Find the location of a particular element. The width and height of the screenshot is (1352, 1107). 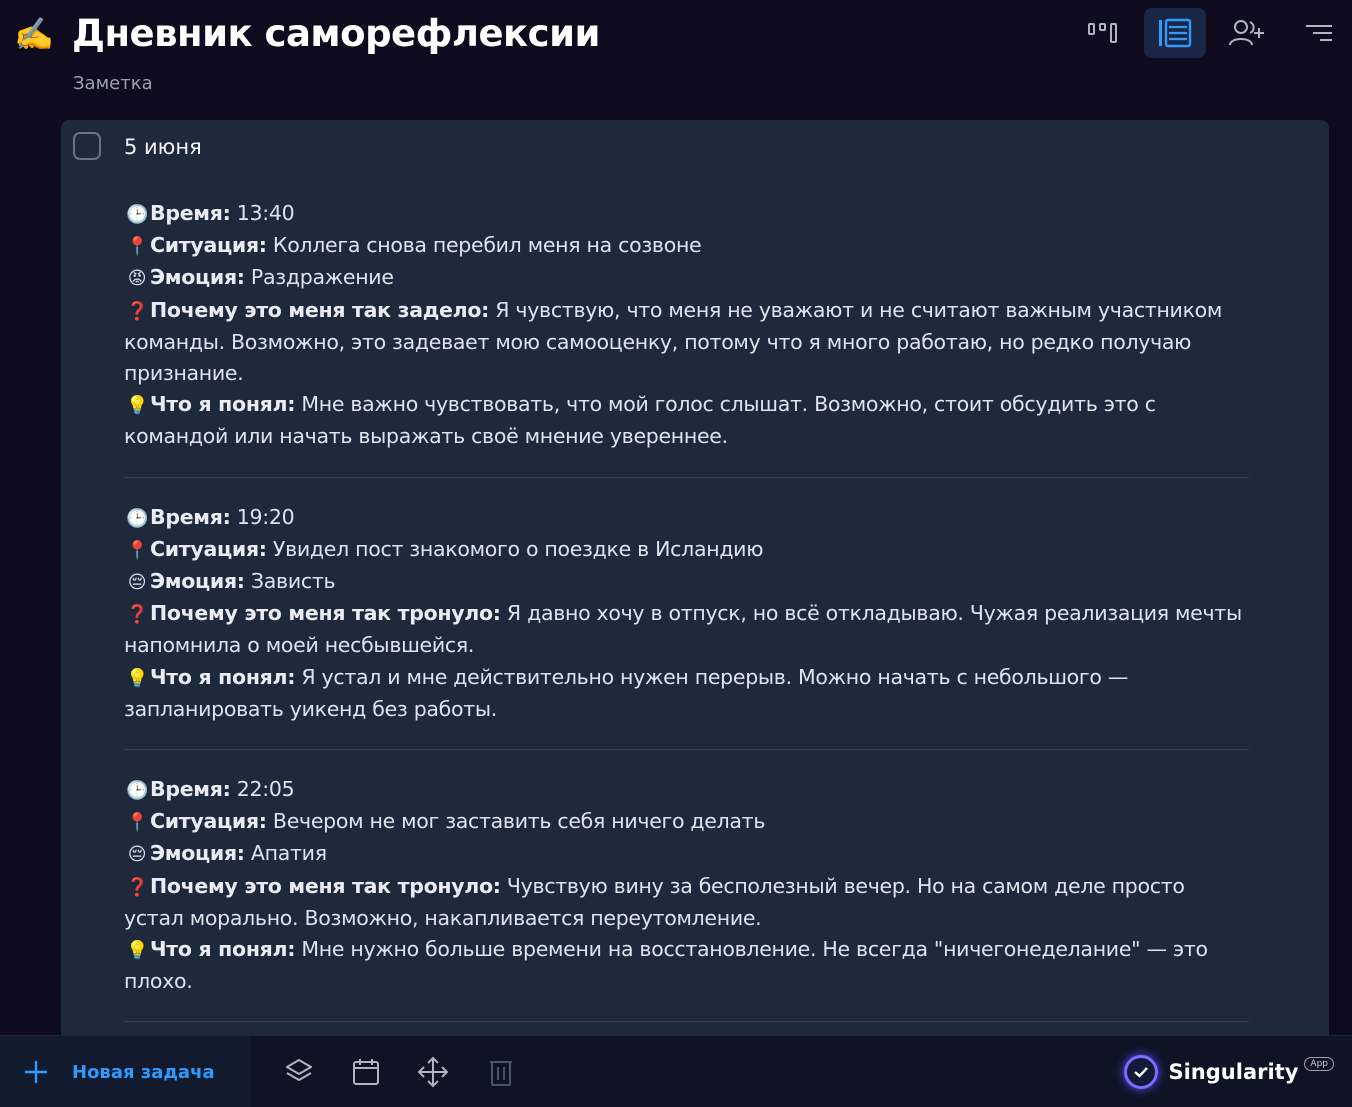

time-value: 22:05 is located at coordinates (262, 789).